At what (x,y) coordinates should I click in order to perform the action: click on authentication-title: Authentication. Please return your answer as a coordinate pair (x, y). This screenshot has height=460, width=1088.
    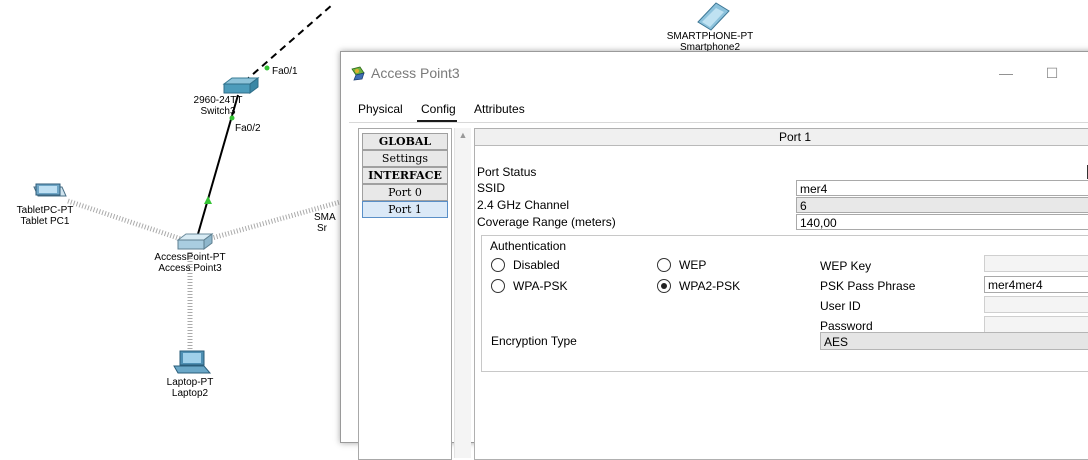
    Looking at the image, I should click on (528, 246).